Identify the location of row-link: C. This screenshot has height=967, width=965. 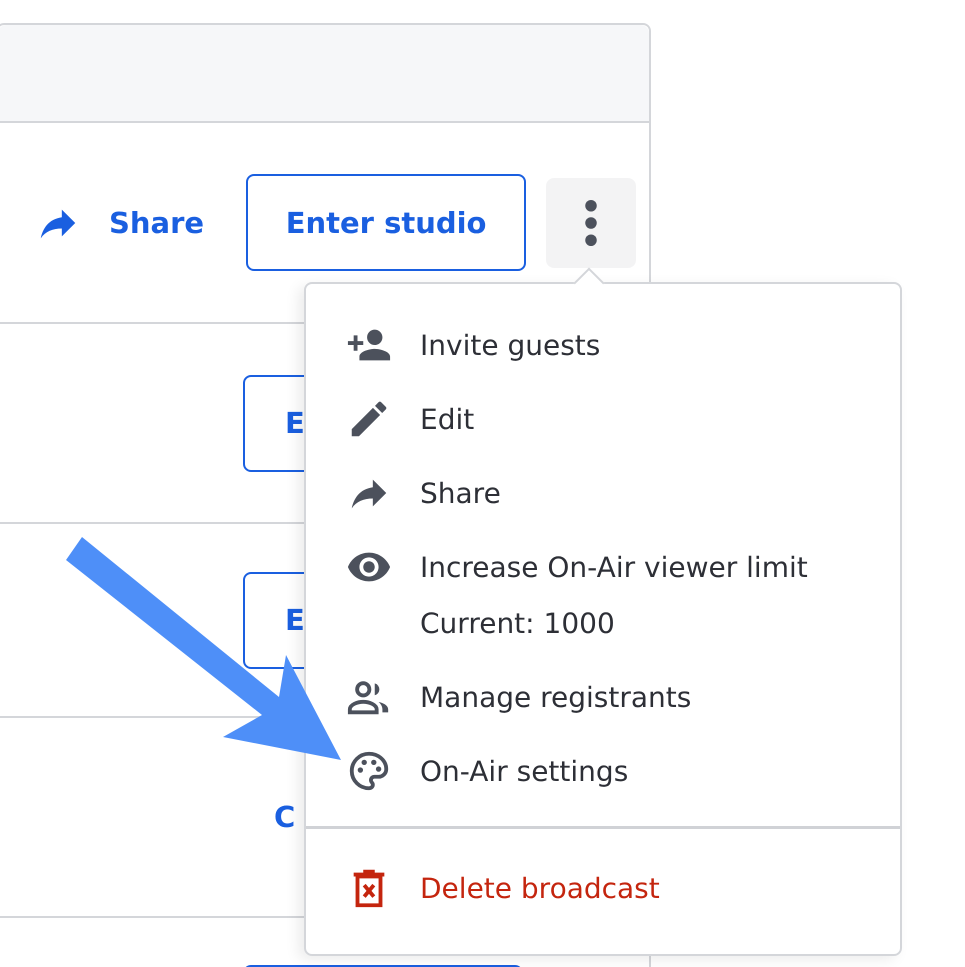
(285, 817).